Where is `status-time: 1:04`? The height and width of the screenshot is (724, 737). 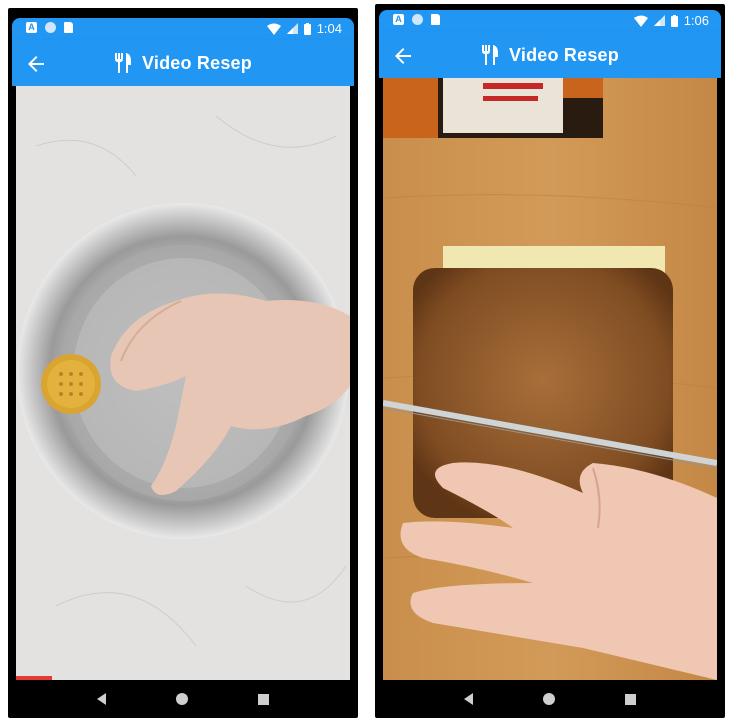
status-time: 1:04 is located at coordinates (329, 28).